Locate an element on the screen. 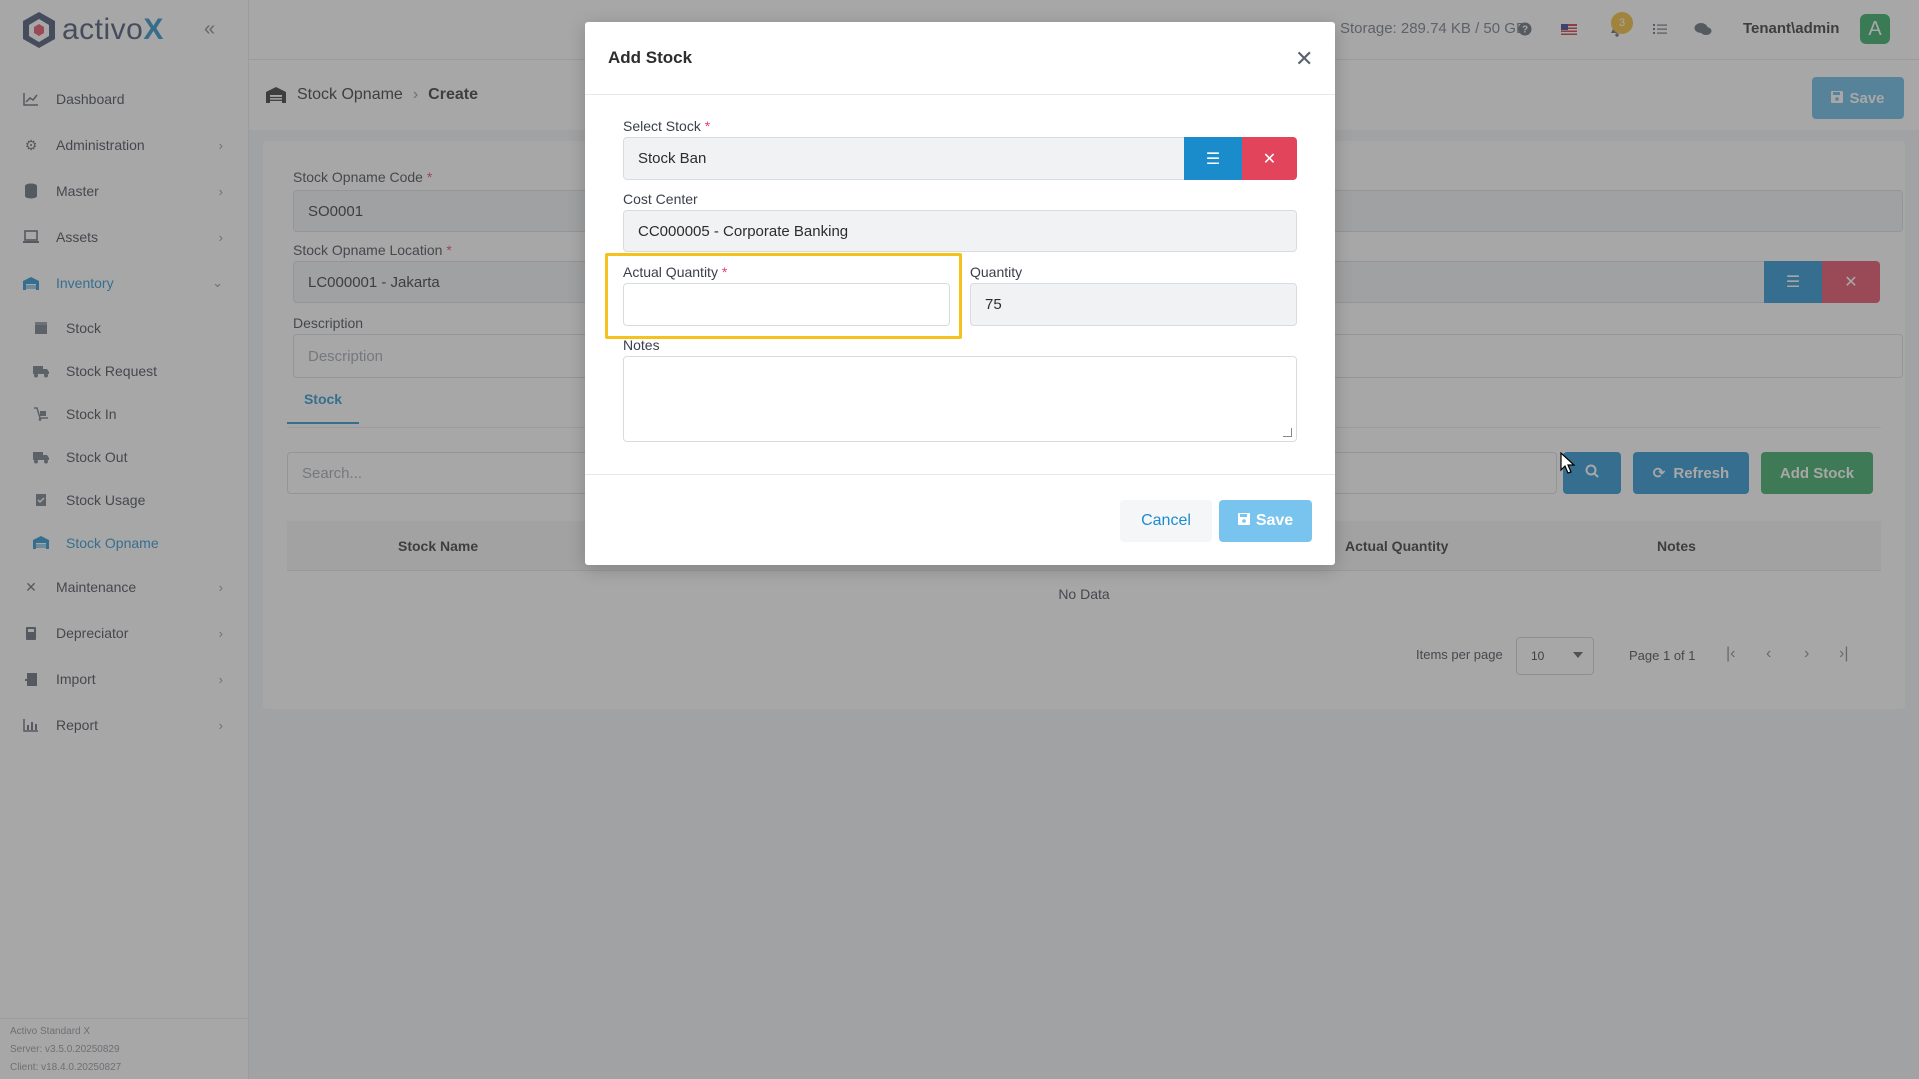  resize-grip-icon is located at coordinates (1287, 432).